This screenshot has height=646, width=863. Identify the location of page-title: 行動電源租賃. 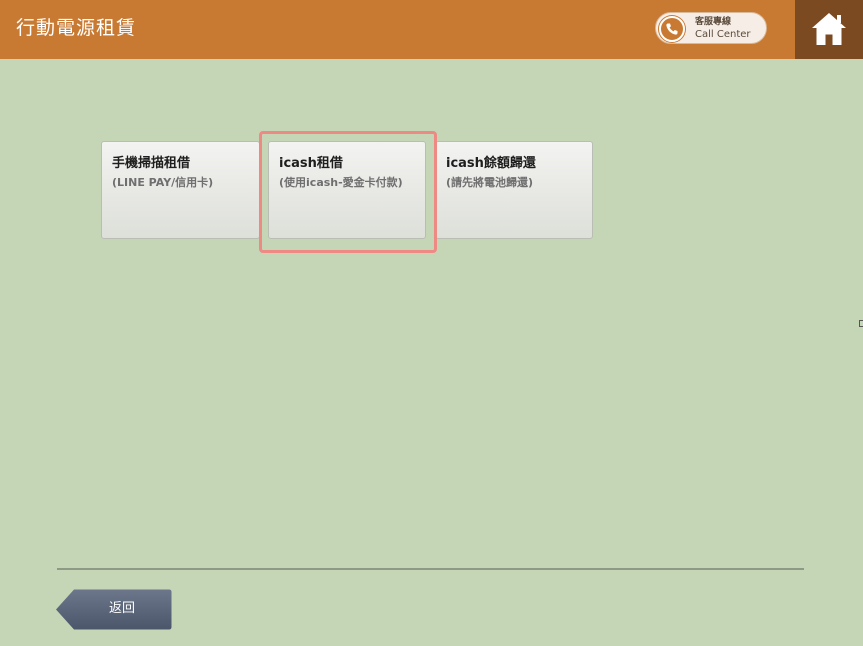
(76, 28).